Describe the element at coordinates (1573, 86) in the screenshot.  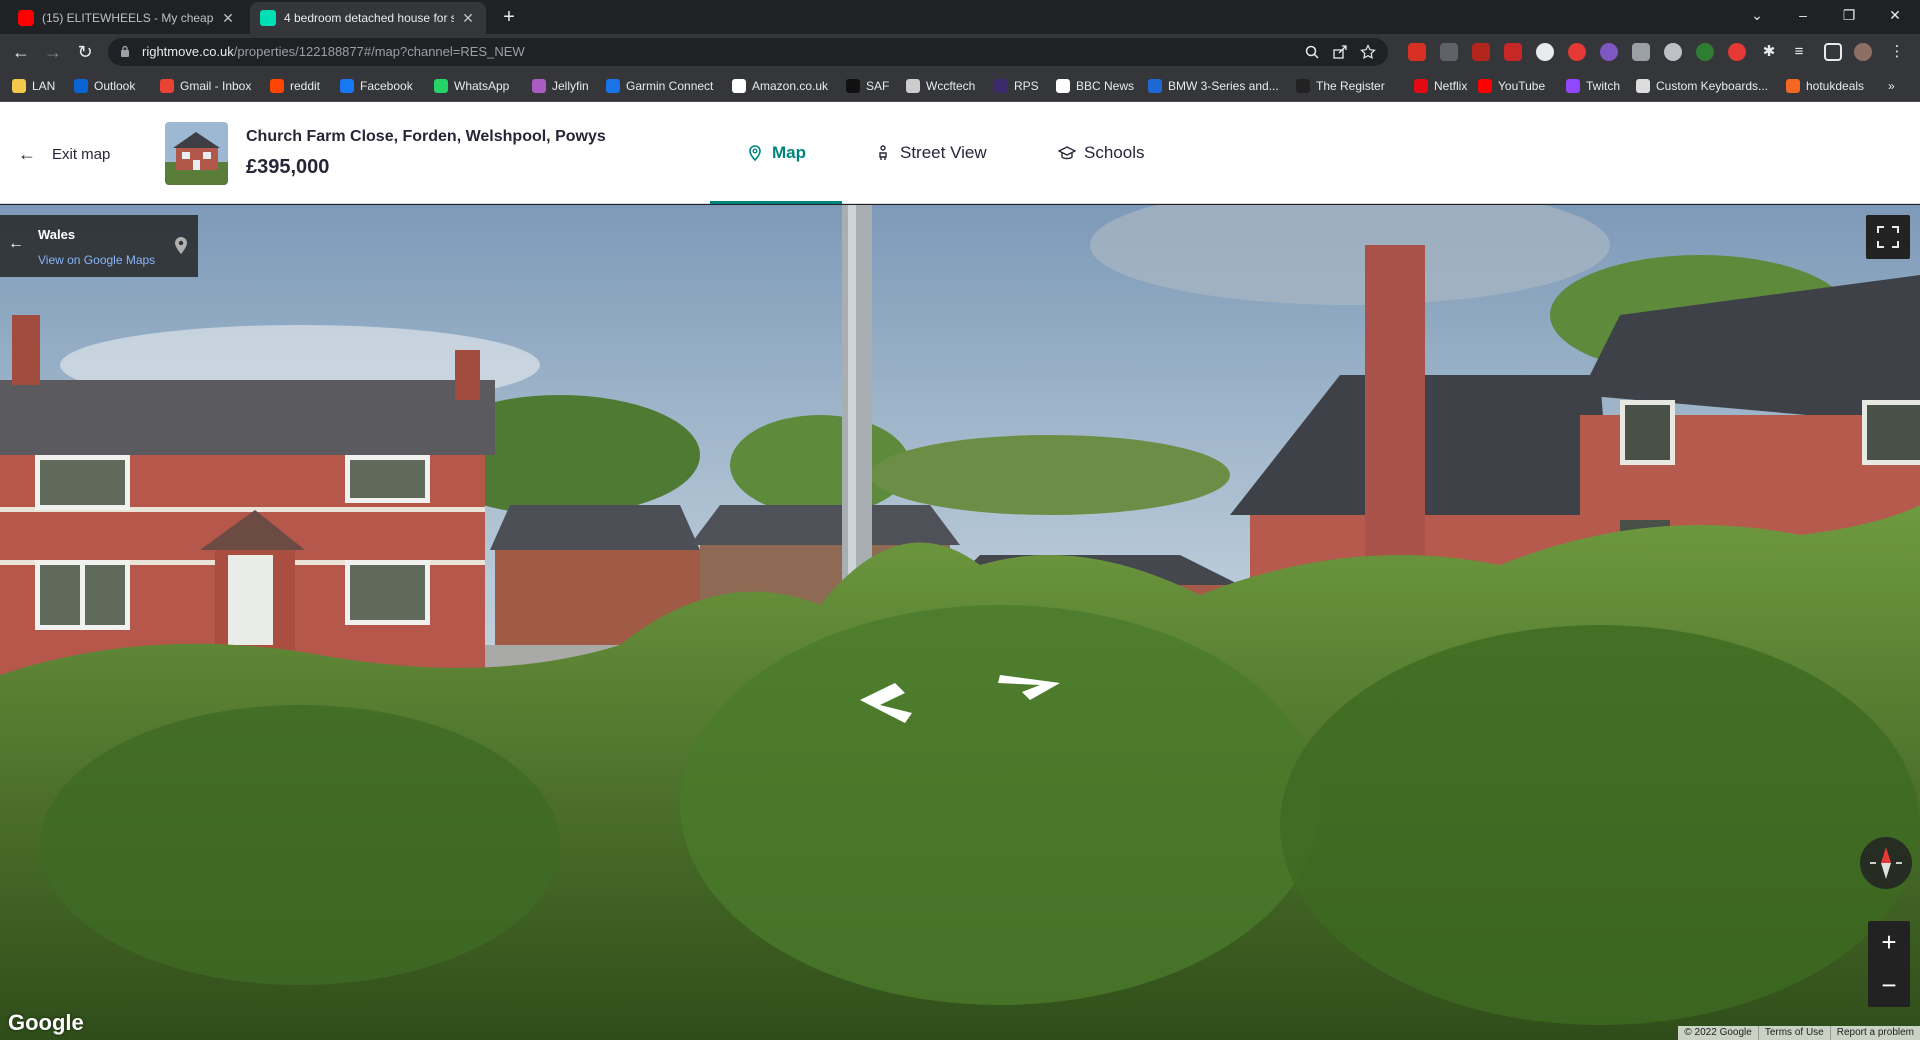
I see `twitch-icon` at that location.